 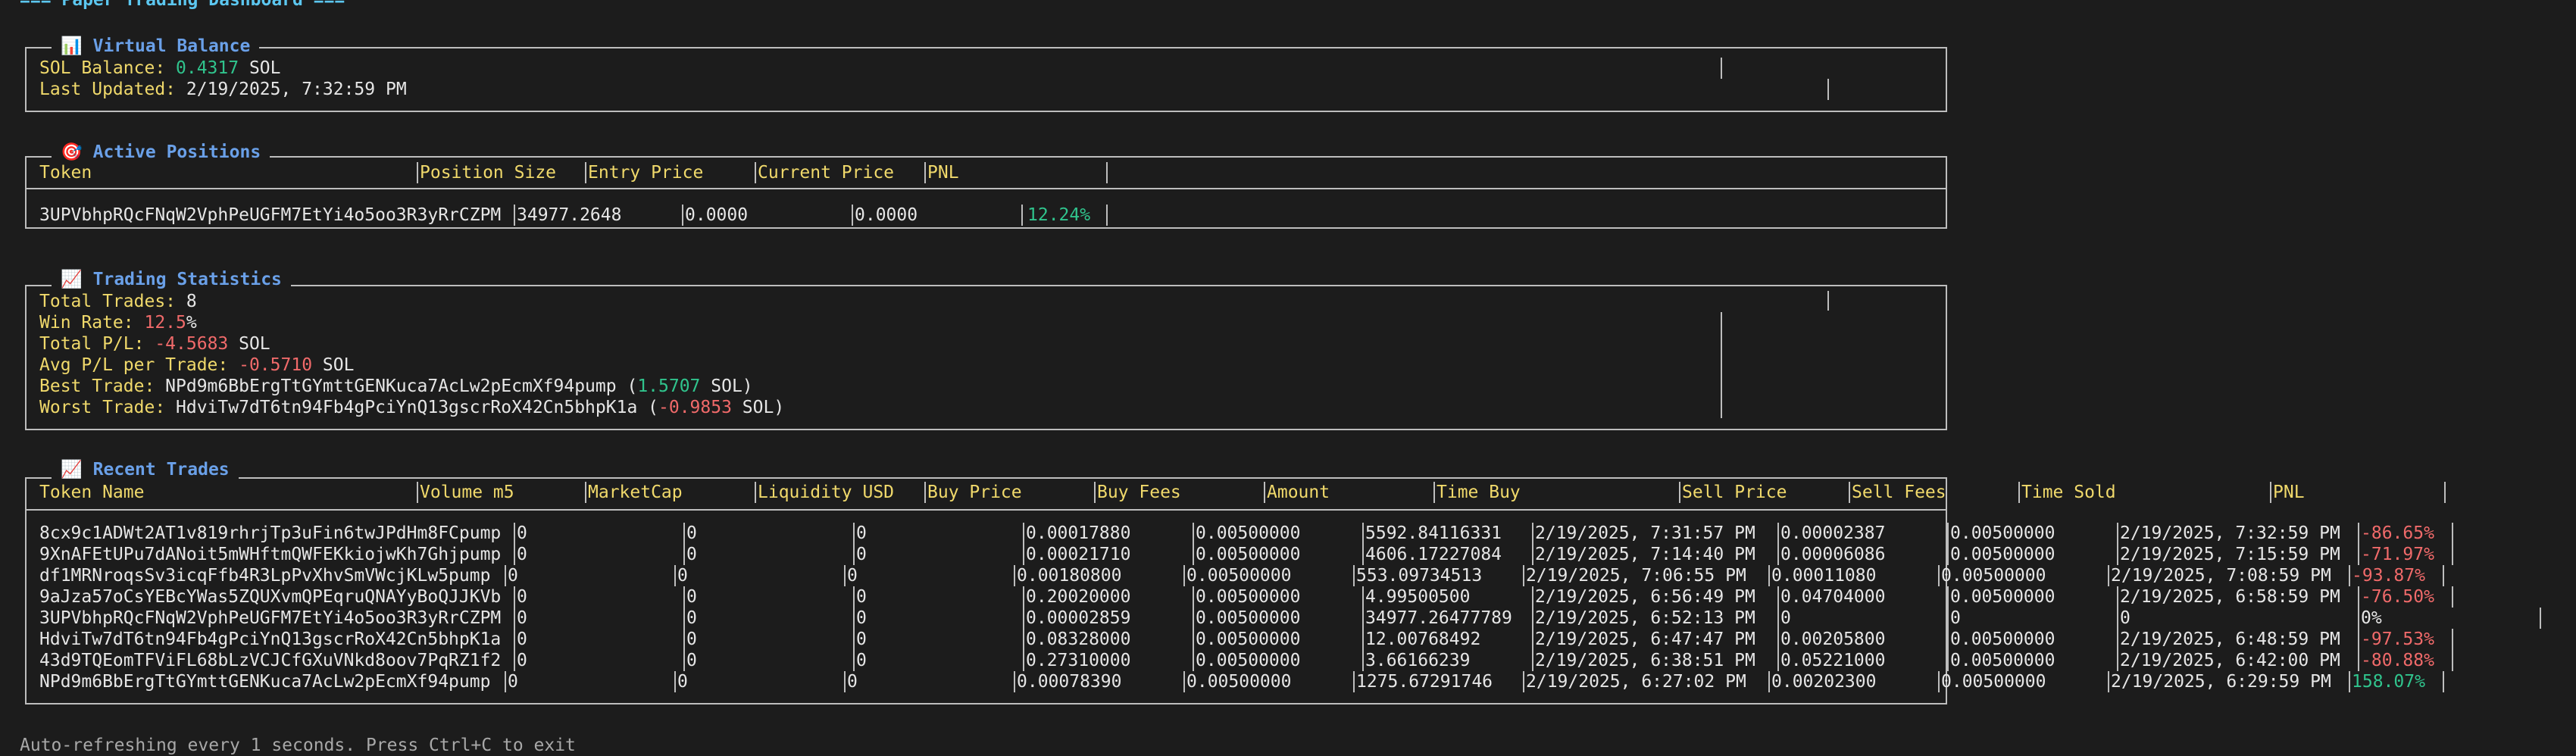 What do you see at coordinates (1645, 533) in the screenshot?
I see `trade-time-buy: 2/19/2025, 7:31:57 PM` at bounding box center [1645, 533].